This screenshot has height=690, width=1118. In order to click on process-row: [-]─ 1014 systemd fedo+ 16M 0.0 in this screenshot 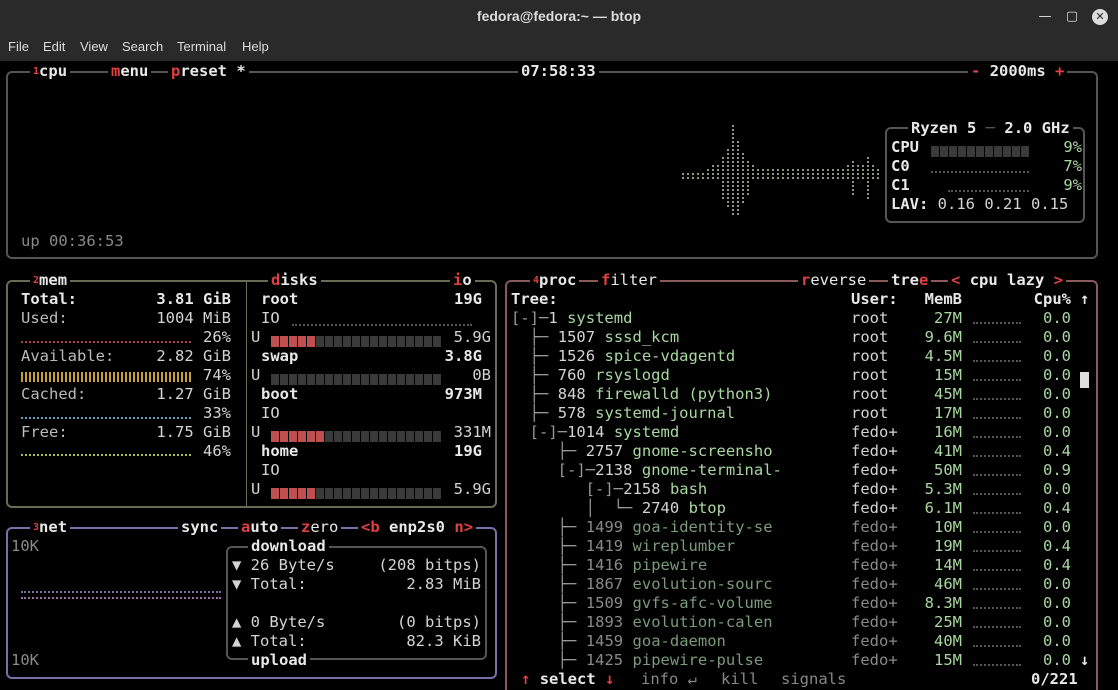, I will do `click(795, 432)`.